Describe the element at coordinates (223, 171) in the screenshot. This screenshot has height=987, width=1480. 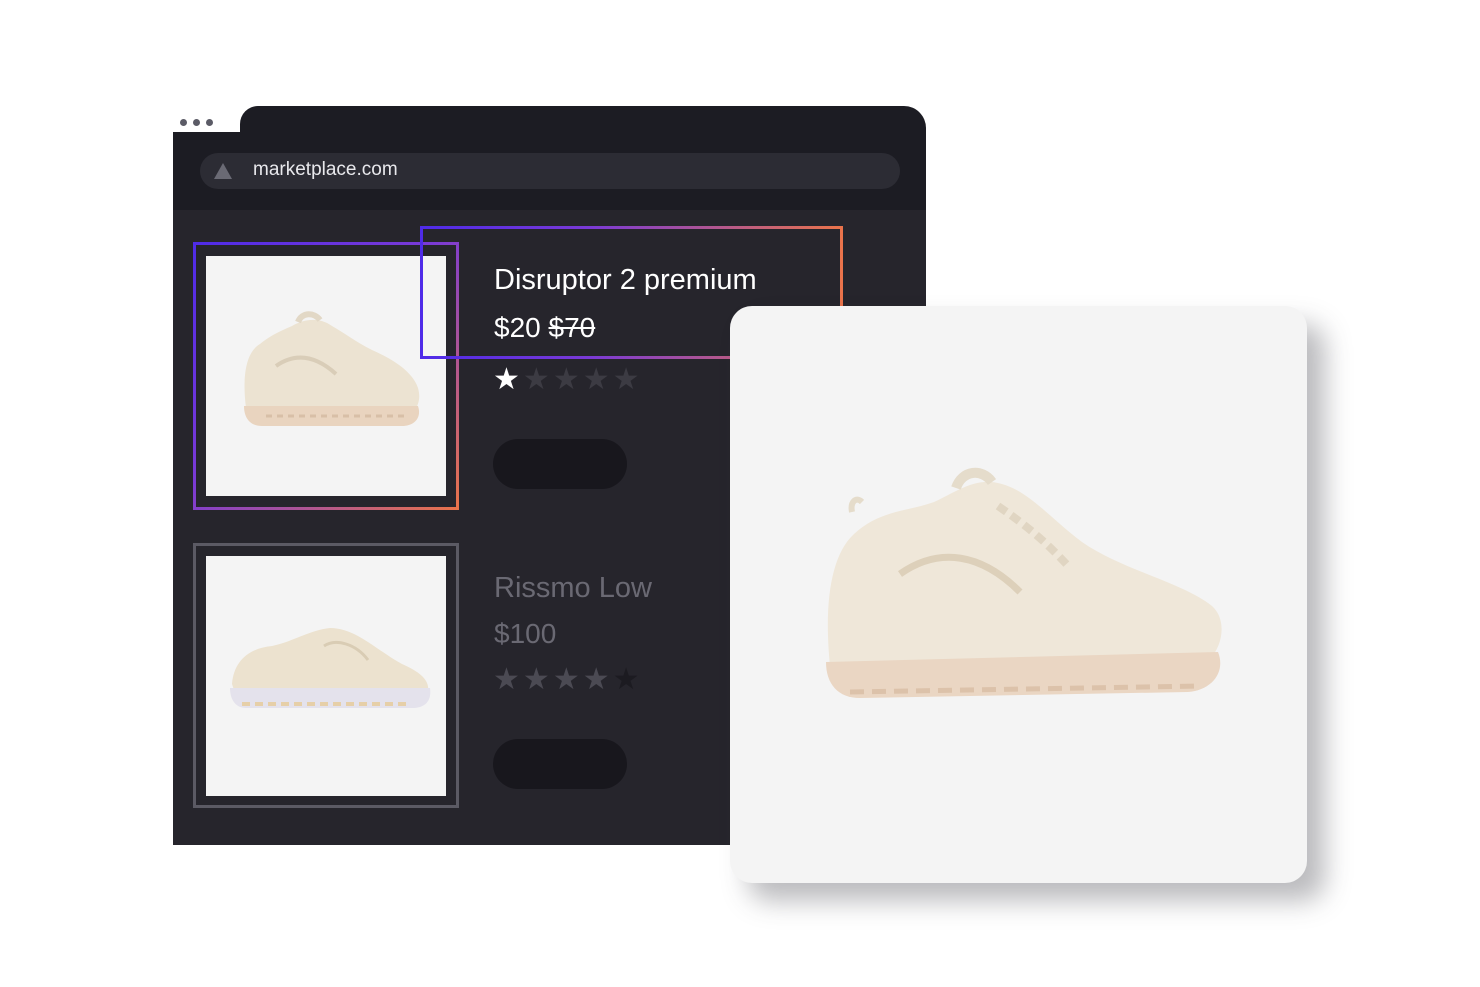
I see `triangle-icon` at that location.